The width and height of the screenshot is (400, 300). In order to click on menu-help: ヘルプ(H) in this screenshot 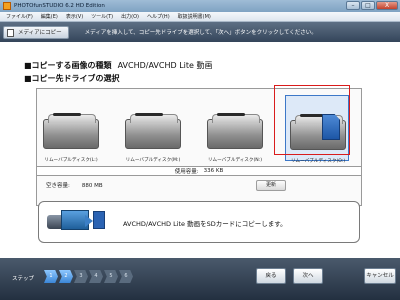, I will do `click(158, 16)`.